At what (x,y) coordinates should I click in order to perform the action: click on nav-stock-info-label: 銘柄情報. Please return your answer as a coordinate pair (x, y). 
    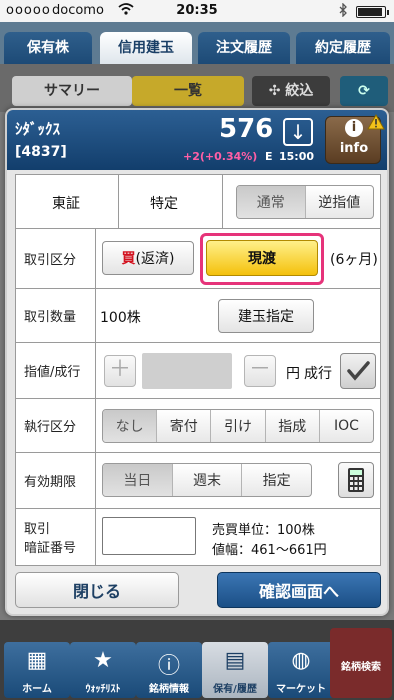
    Looking at the image, I should click on (169, 689).